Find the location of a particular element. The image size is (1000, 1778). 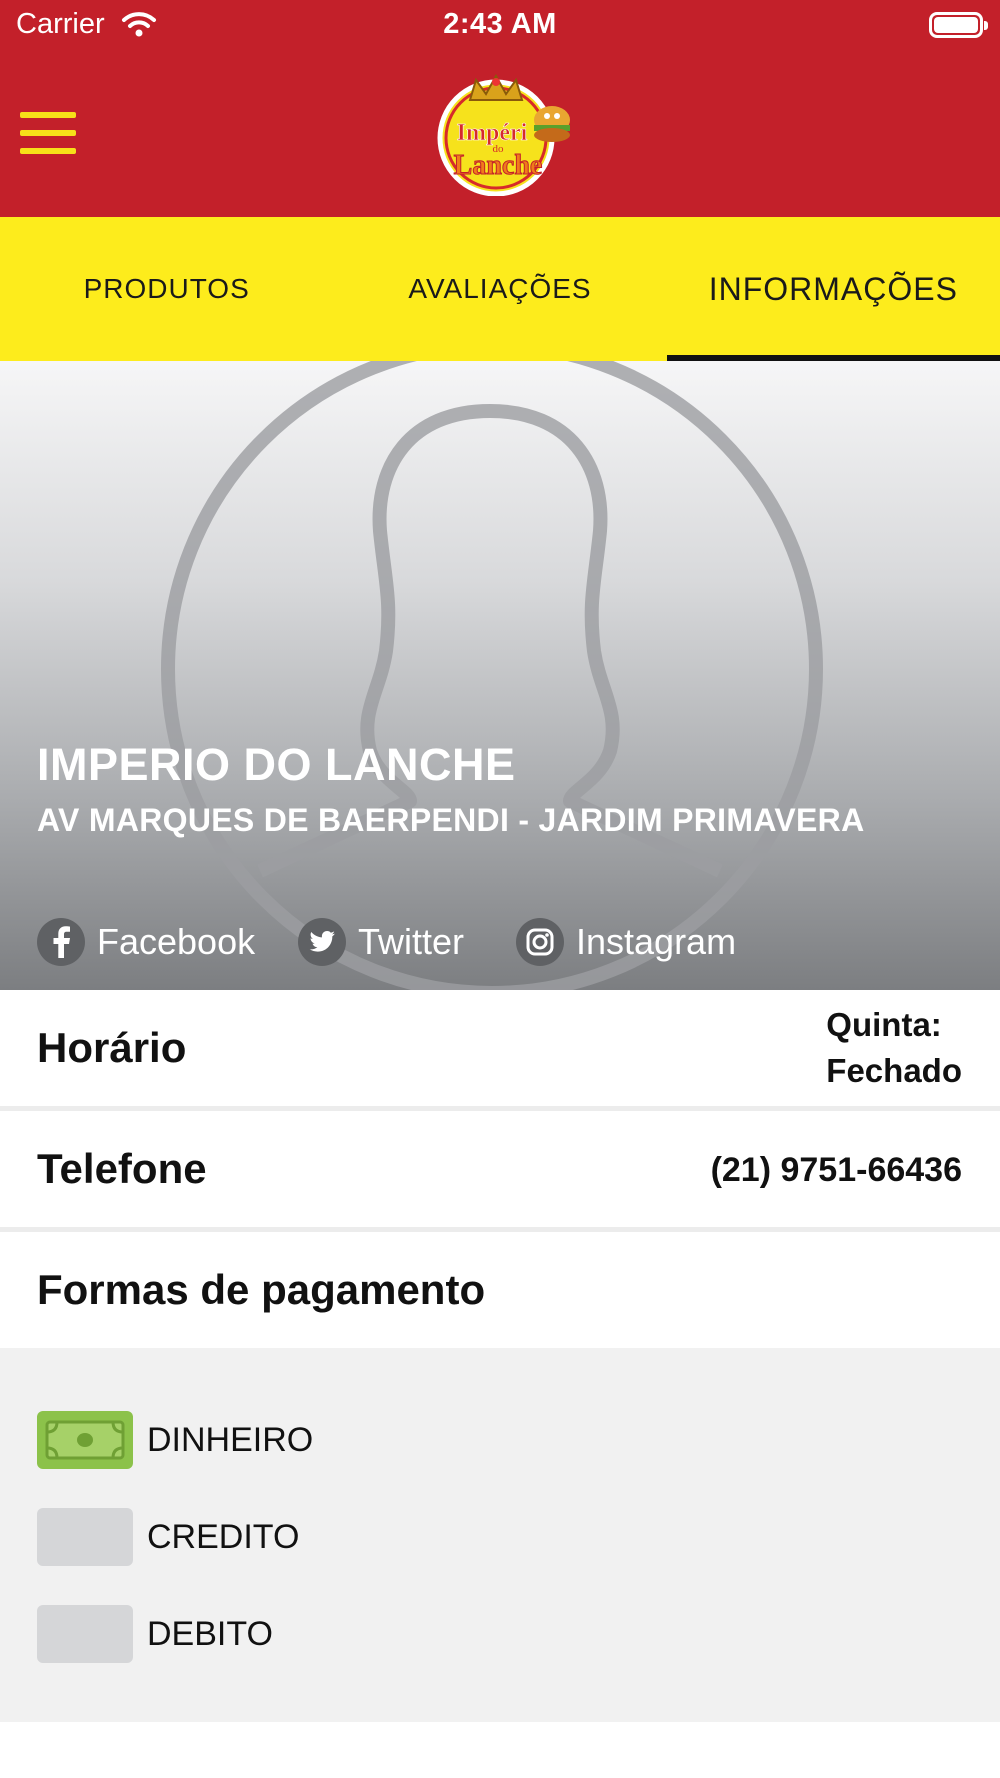

logo-text-3: Lanche is located at coordinates (498, 165).